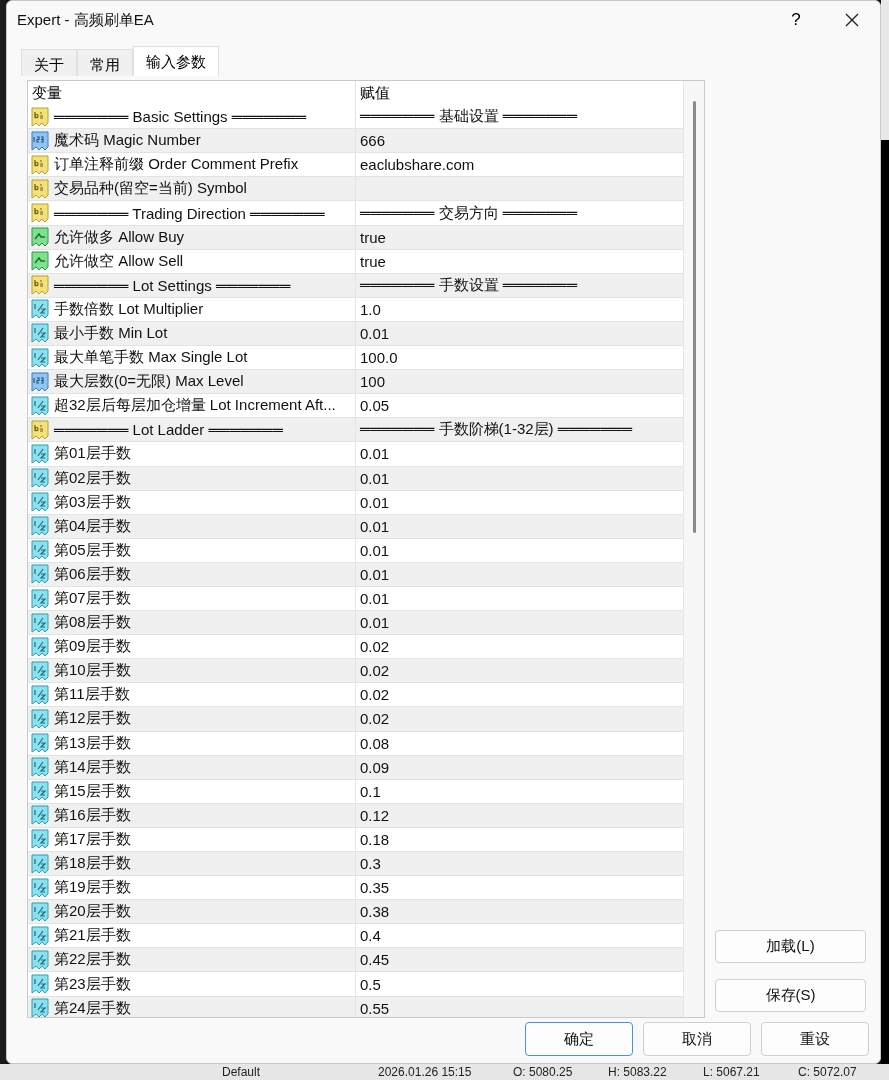 The height and width of the screenshot is (1080, 889). What do you see at coordinates (543, 1072) in the screenshot?
I see `status-text: O: 5080.25` at bounding box center [543, 1072].